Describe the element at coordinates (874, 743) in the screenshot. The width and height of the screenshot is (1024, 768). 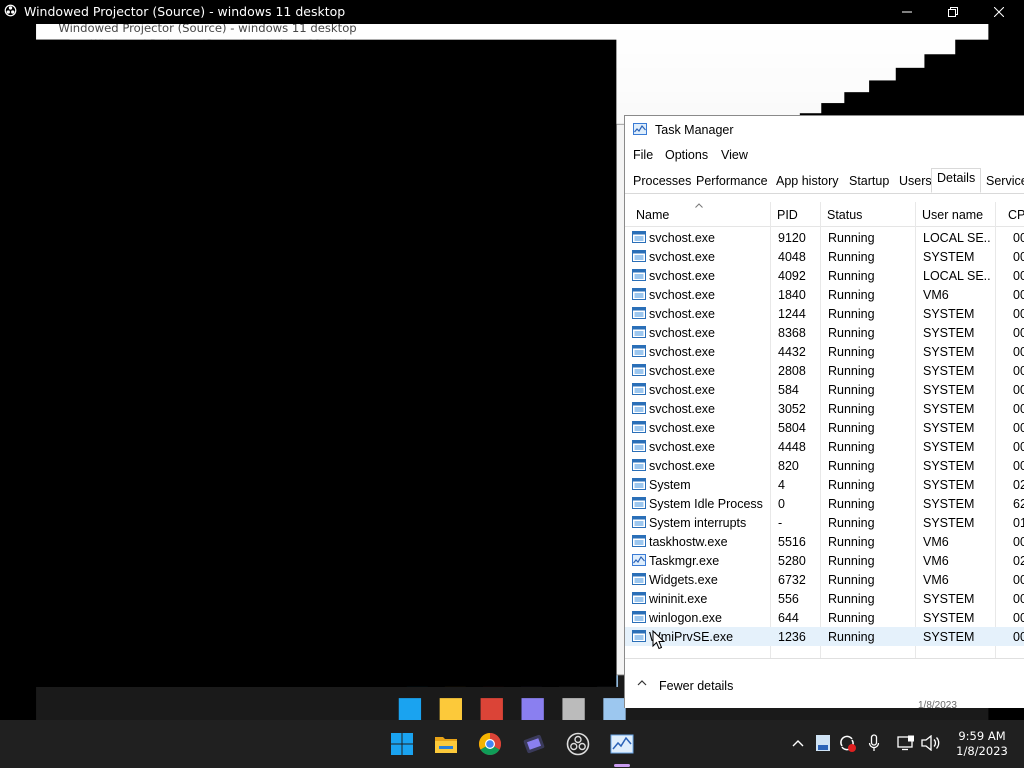
I see `microphone-icon` at that location.